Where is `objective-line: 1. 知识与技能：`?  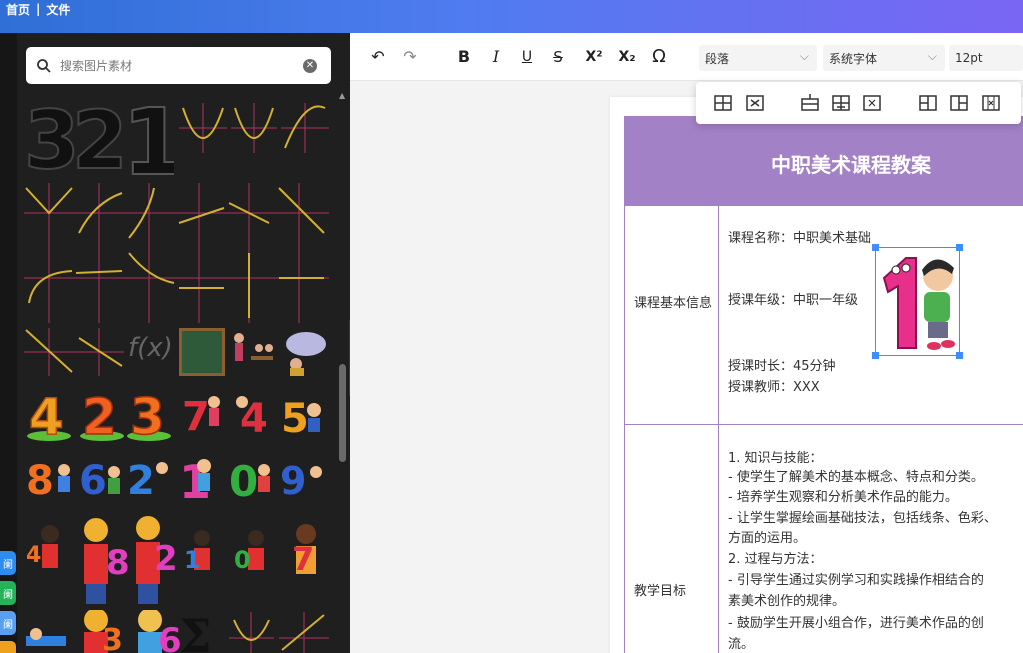 objective-line: 1. 知识与技能： is located at coordinates (775, 458).